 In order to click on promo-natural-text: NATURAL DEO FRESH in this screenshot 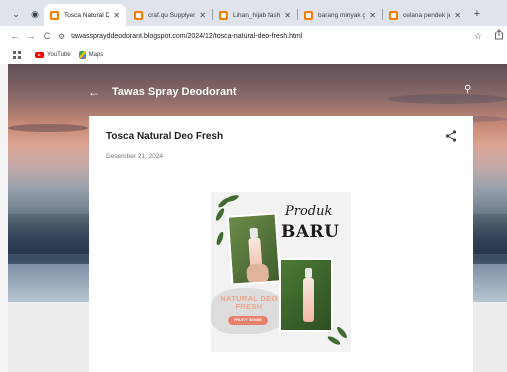, I will do `click(249, 302)`.